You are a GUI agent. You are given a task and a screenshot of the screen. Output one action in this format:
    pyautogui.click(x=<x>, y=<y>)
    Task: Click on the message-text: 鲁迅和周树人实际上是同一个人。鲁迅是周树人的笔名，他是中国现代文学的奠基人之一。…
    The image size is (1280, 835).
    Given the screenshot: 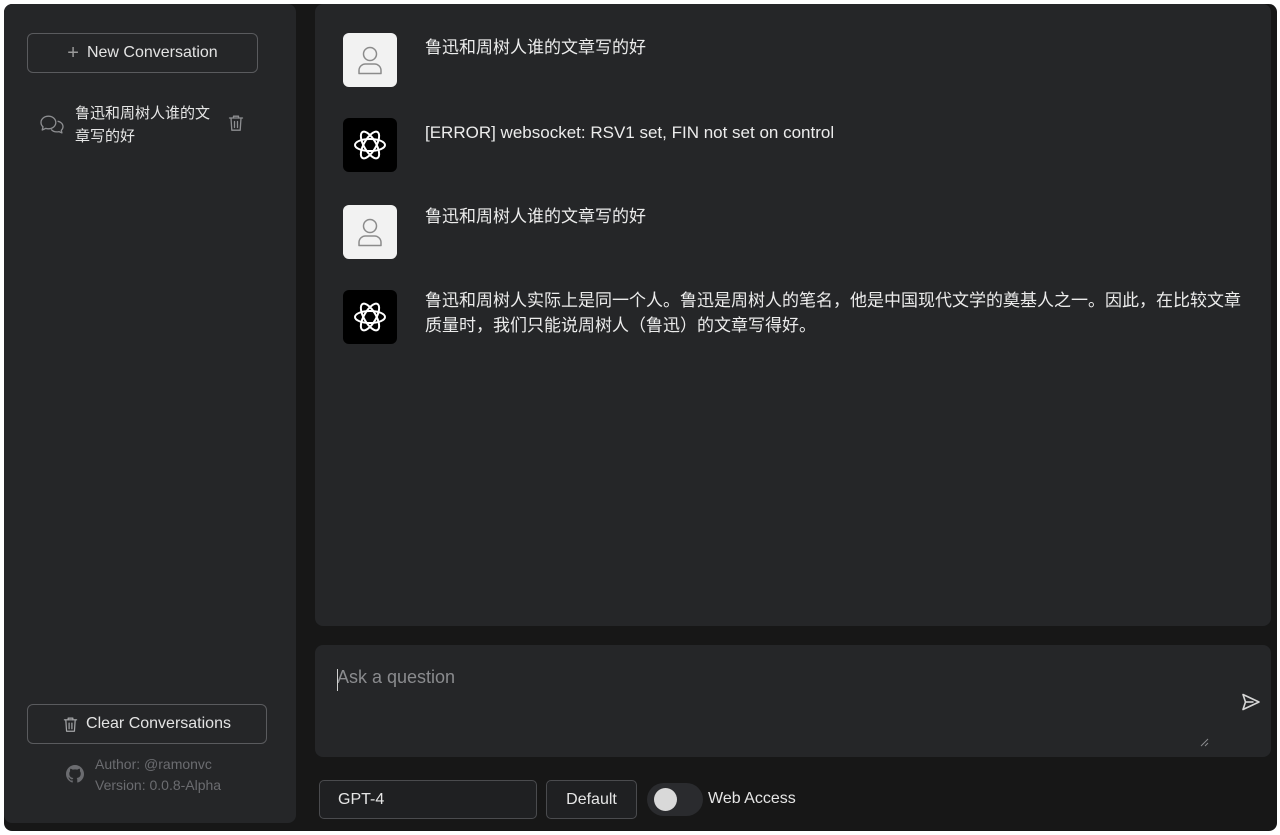 What is the action you would take?
    pyautogui.click(x=833, y=313)
    